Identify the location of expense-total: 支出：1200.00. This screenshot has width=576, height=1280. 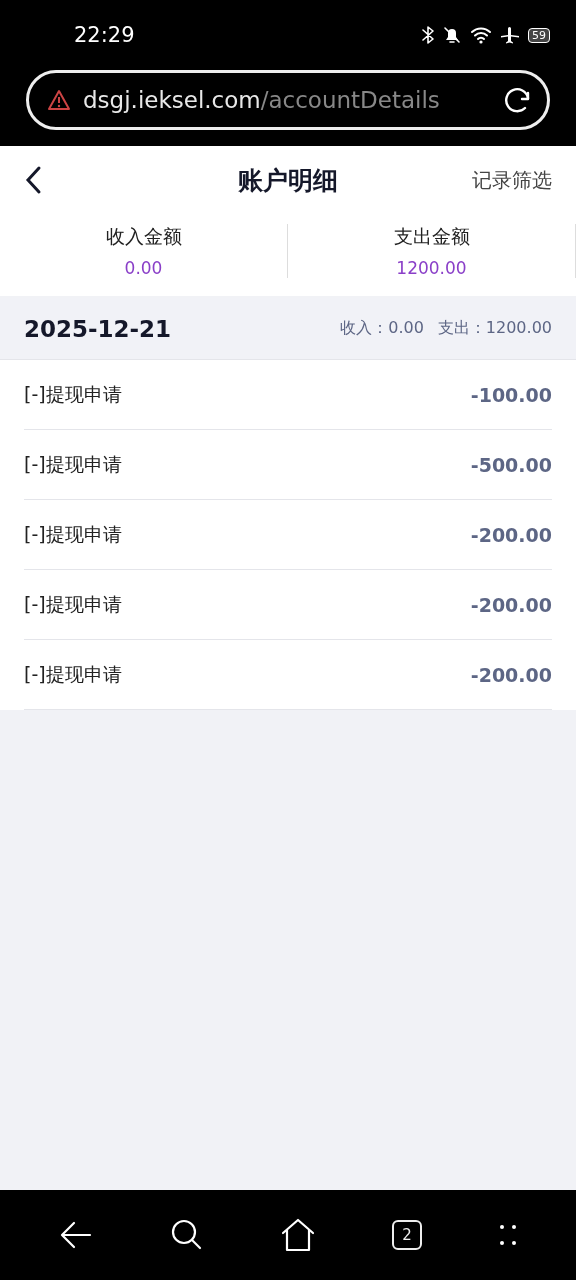
(494, 328).